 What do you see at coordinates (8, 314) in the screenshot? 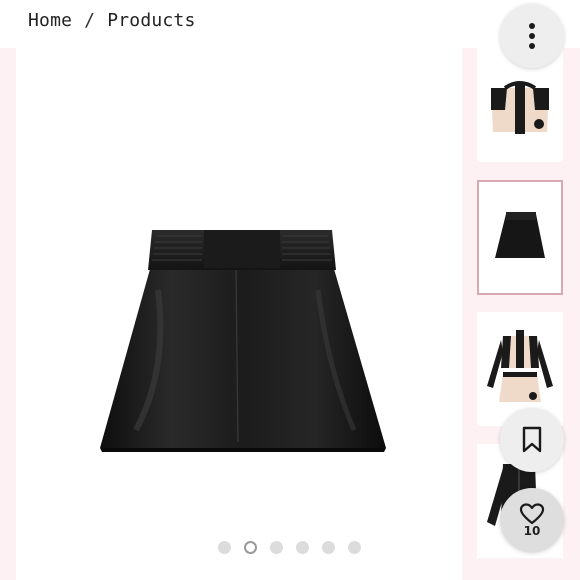
I see `gallery-left-border` at bounding box center [8, 314].